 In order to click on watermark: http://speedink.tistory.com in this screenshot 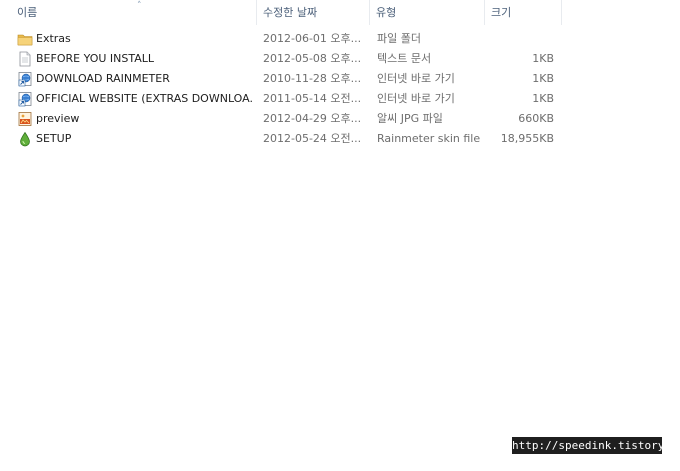, I will do `click(596, 445)`.